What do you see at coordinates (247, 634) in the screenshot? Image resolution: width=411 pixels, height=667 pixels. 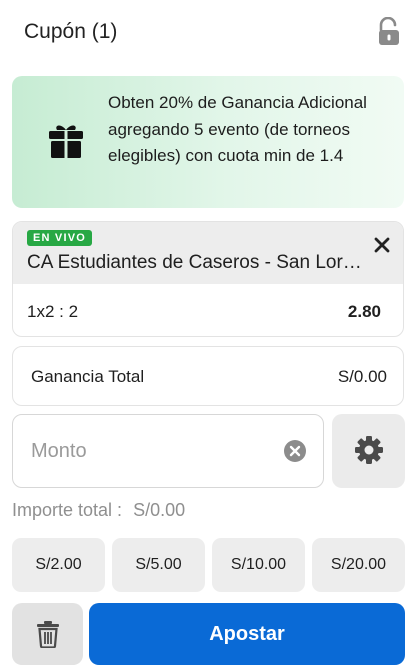 I see `place-bet-button: Apostar` at bounding box center [247, 634].